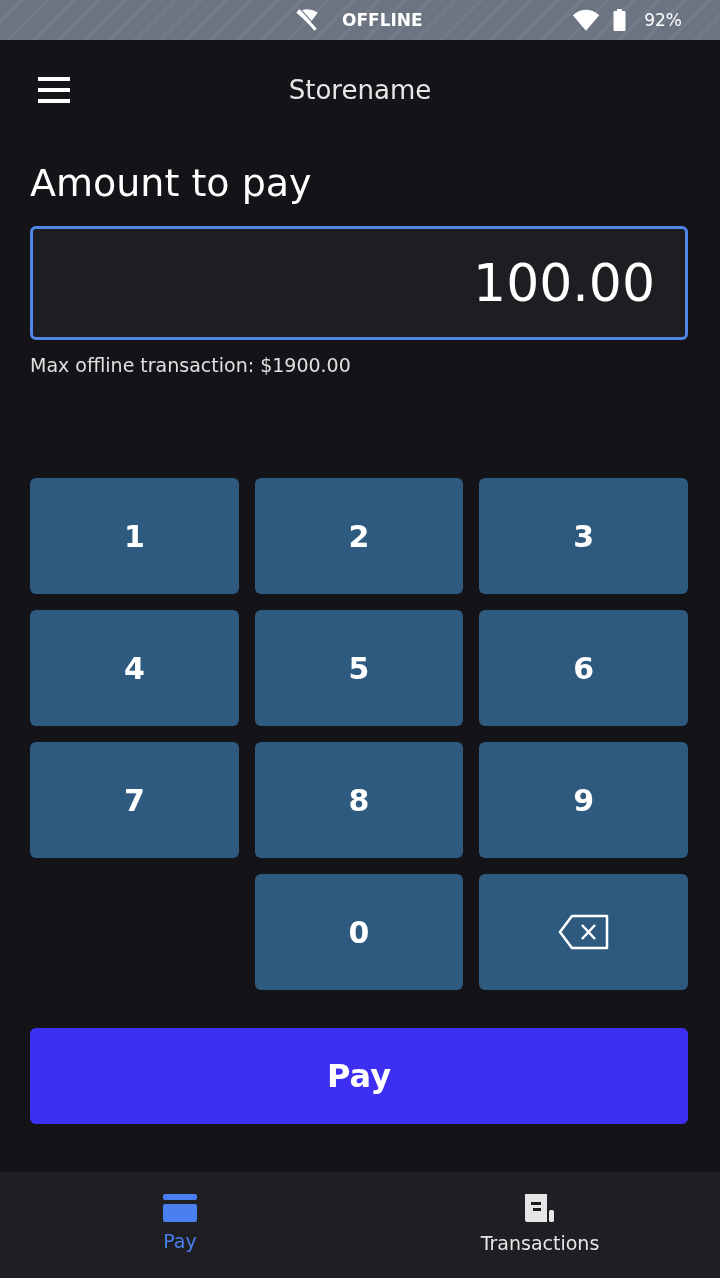  I want to click on digit-key: 2, so click(359, 536).